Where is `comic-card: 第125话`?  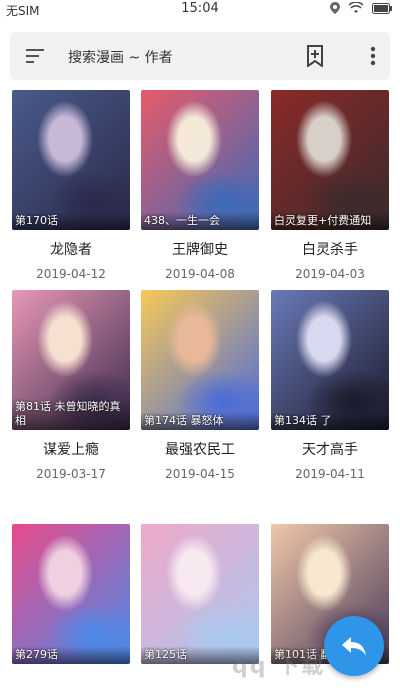
comic-card: 第125话 is located at coordinates (200, 594).